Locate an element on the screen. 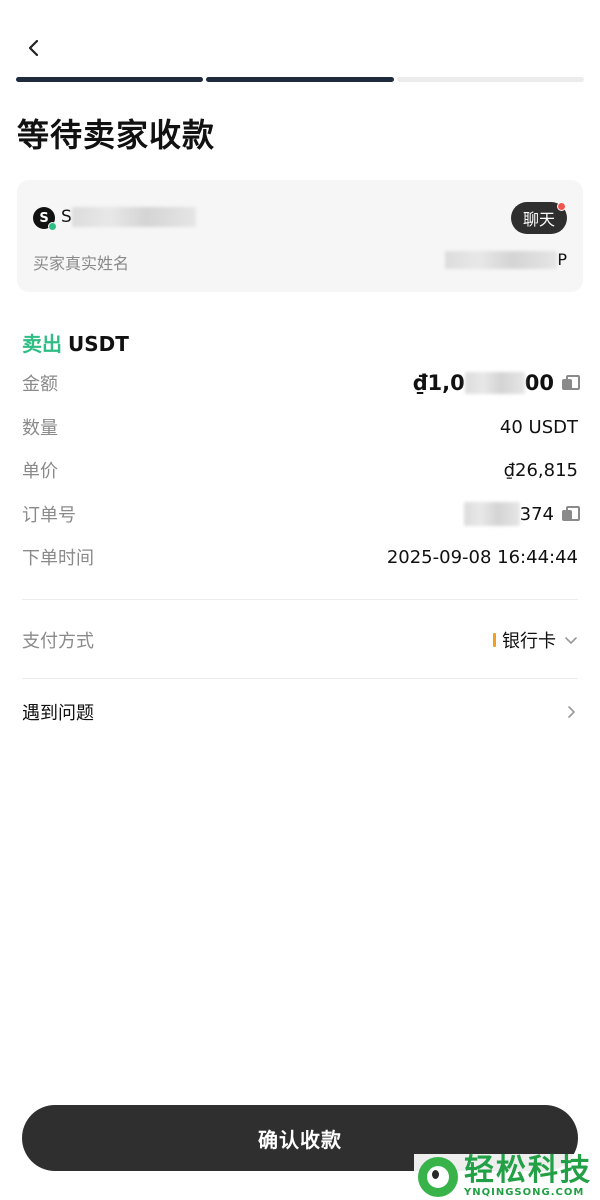 This screenshot has width=600, height=1200. order-side-heading: 卖出 USDT is located at coordinates (75, 342).